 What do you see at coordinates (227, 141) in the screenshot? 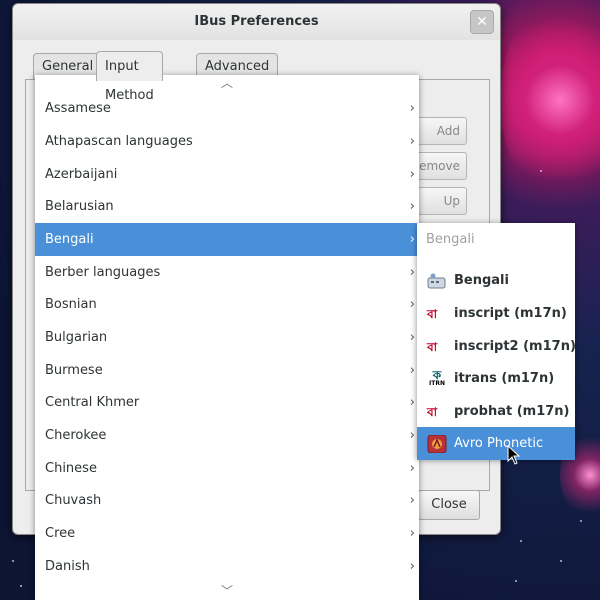
I see `menu-item-athapascan: Athapascan languages ›` at bounding box center [227, 141].